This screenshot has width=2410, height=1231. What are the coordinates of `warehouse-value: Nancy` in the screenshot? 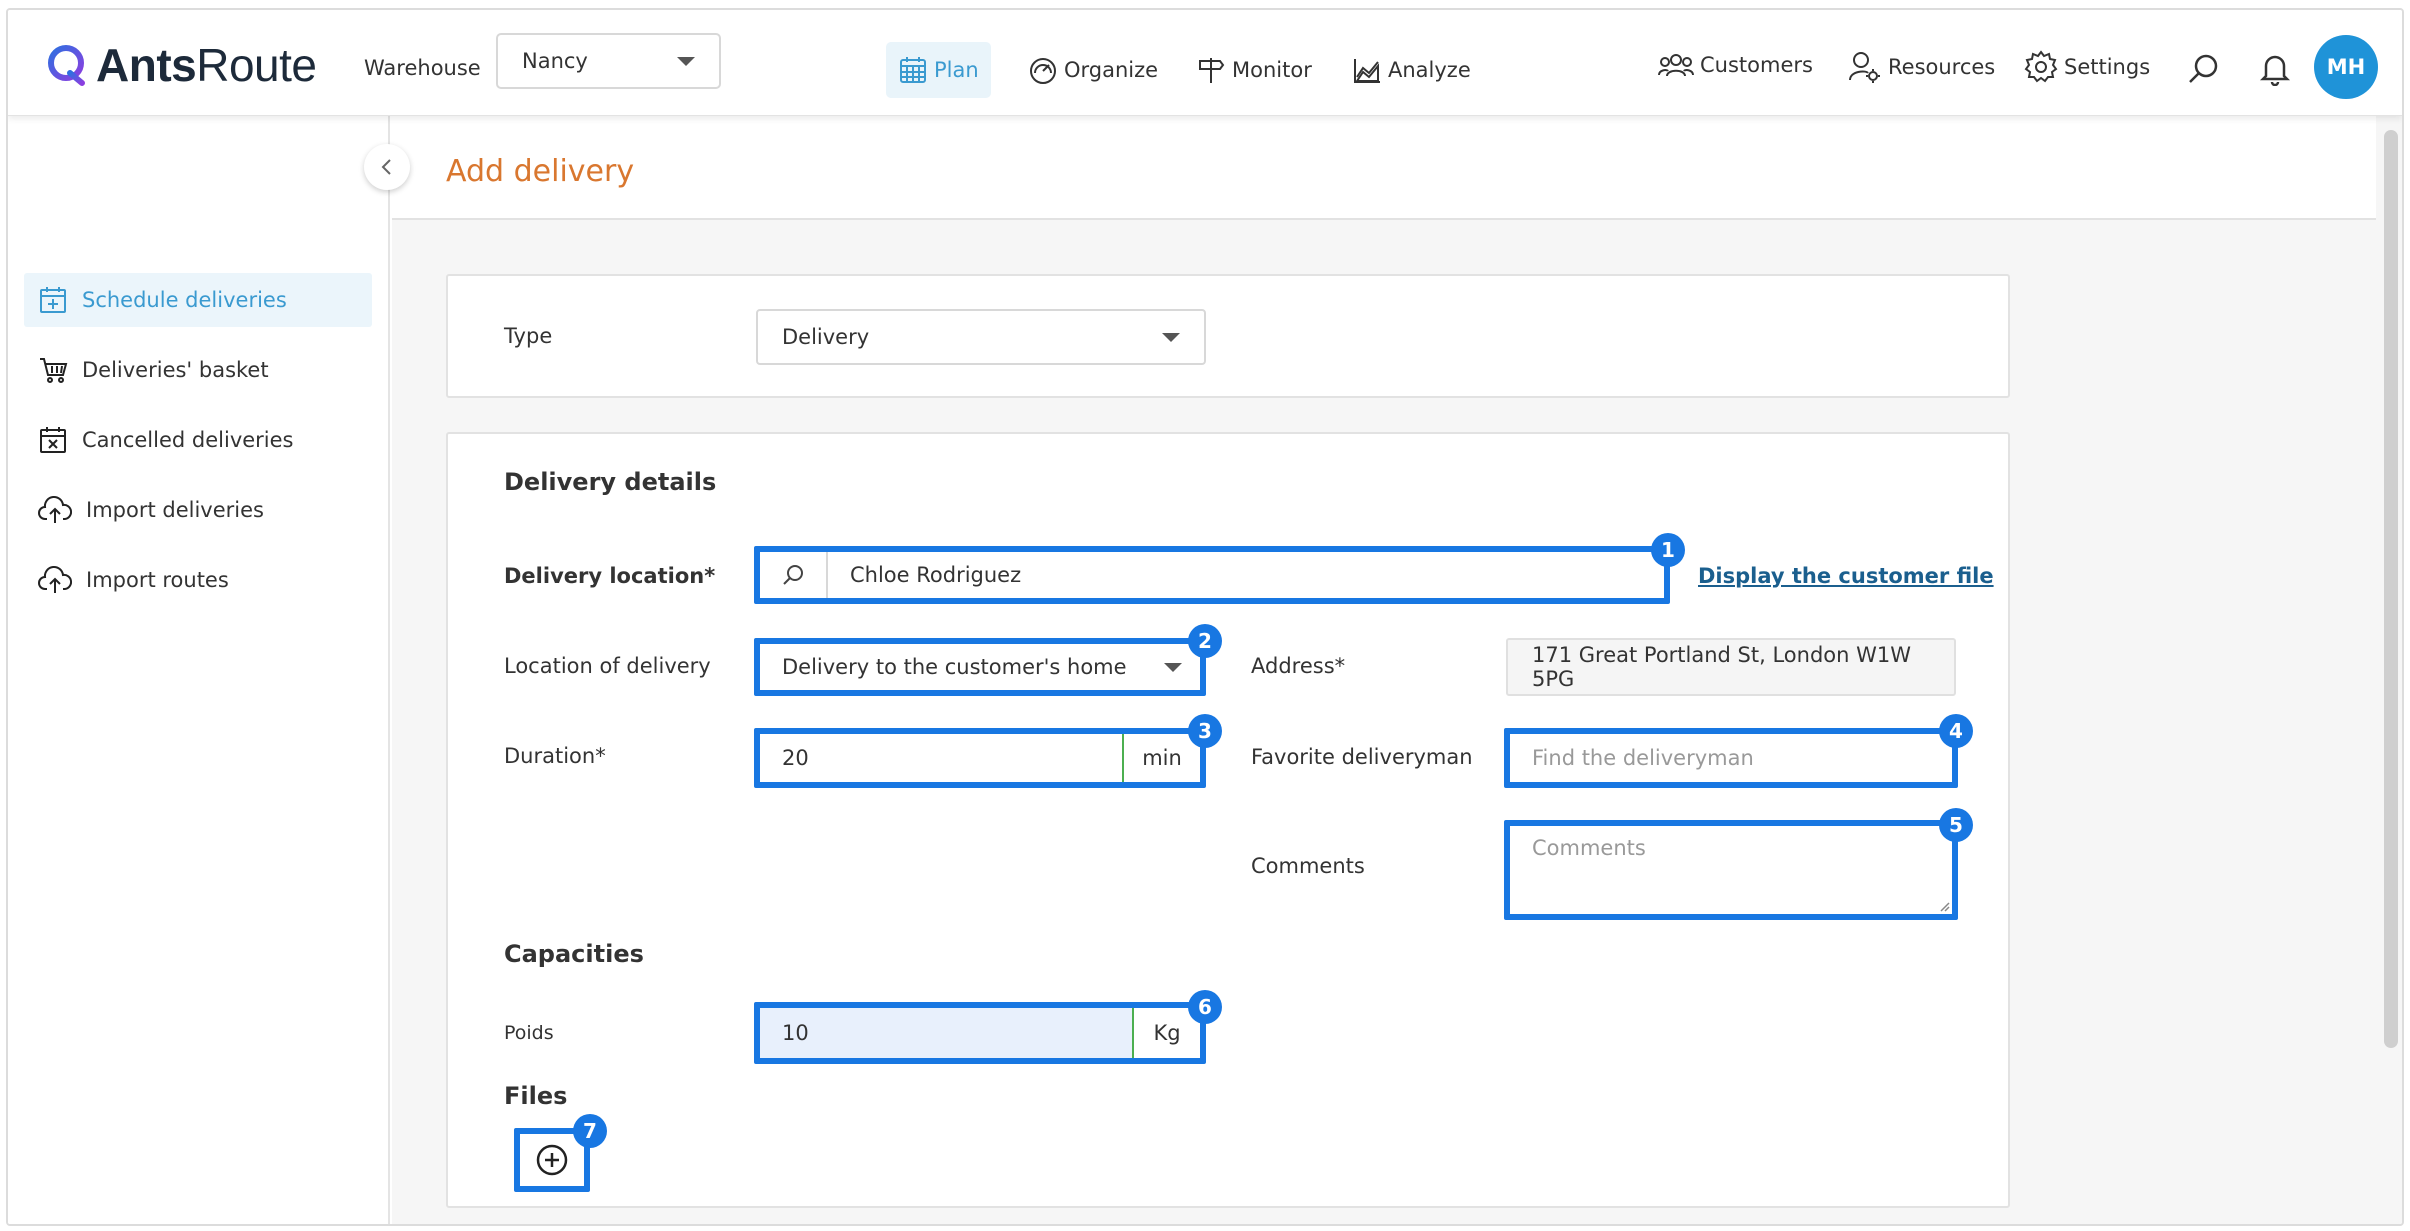 It's located at (555, 61).